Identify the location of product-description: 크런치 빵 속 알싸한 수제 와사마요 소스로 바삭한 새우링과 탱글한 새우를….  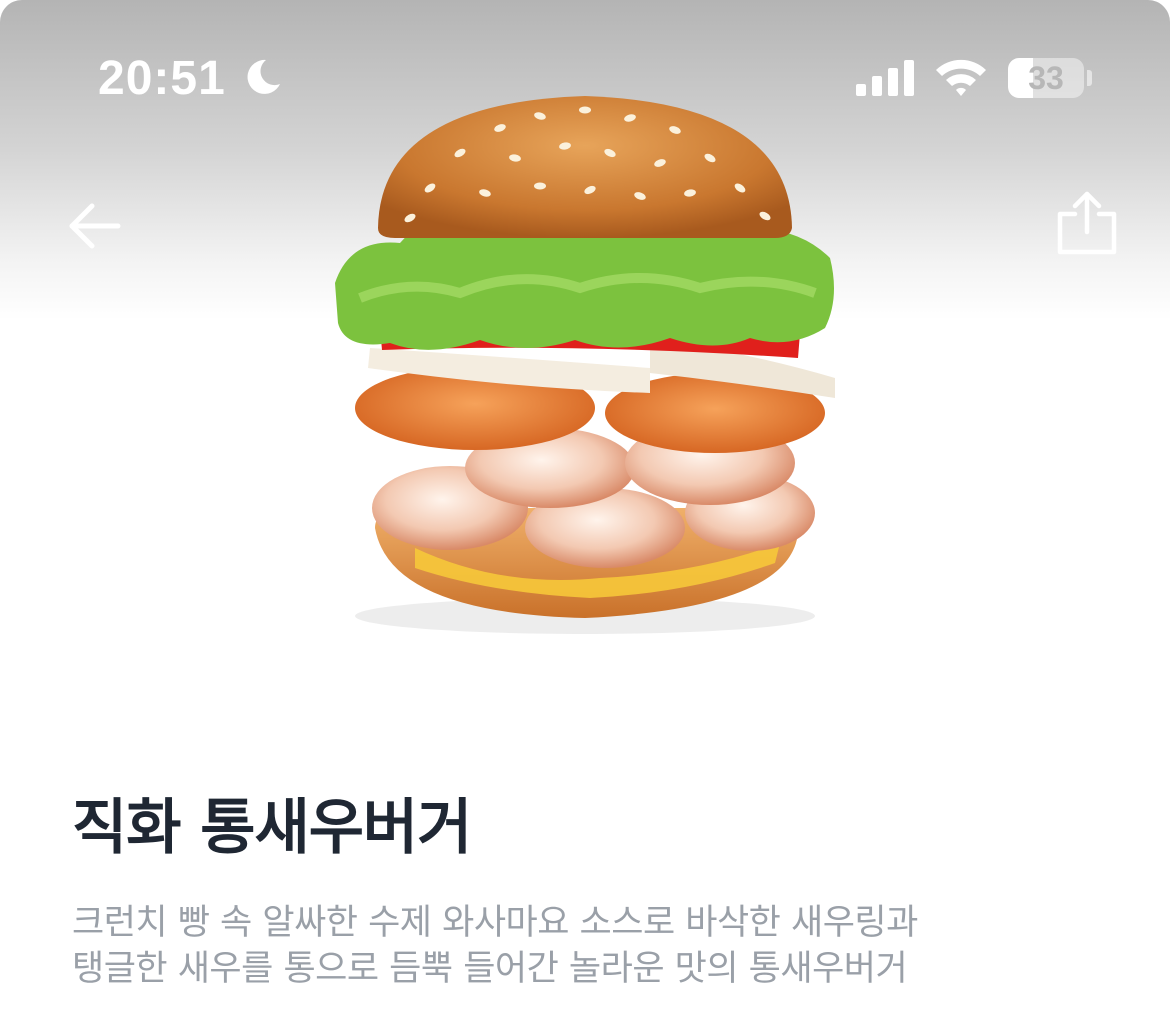
(592, 946).